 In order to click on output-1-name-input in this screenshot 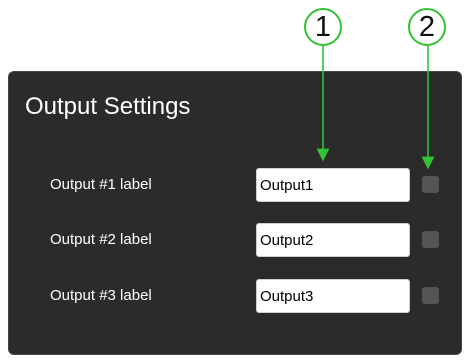, I will do `click(333, 185)`.